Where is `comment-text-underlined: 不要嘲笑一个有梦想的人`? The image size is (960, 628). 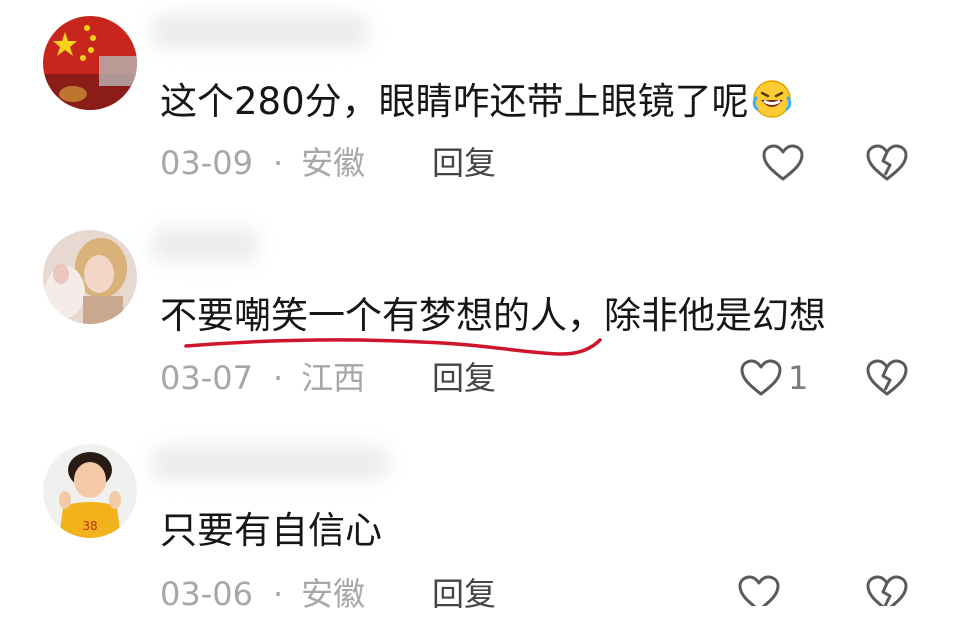
comment-text-underlined: 不要嘲笑一个有梦想的人 is located at coordinates (363, 315).